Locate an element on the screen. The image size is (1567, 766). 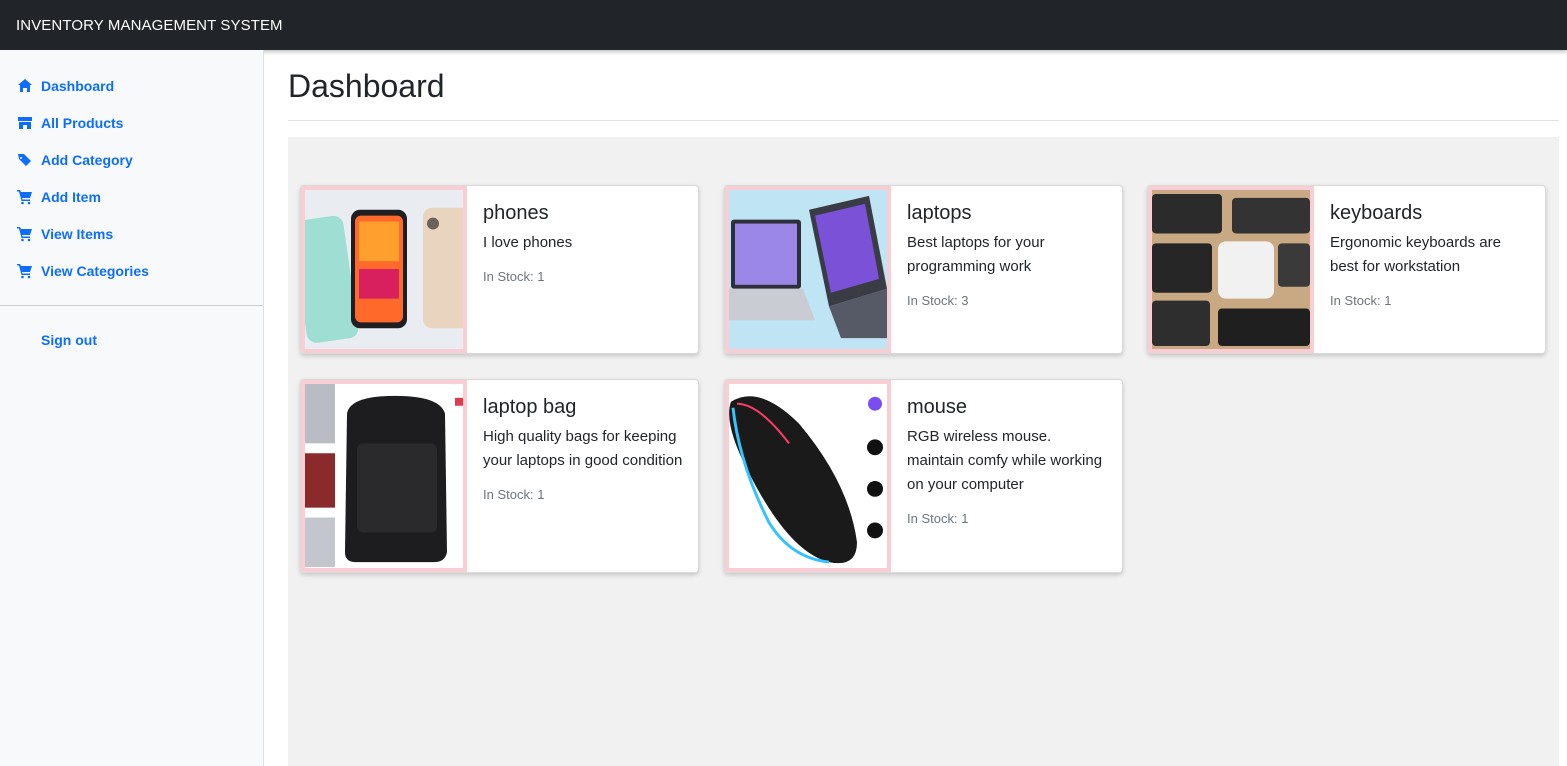
sidebar-item-view-items: View Items is located at coordinates (65, 234).